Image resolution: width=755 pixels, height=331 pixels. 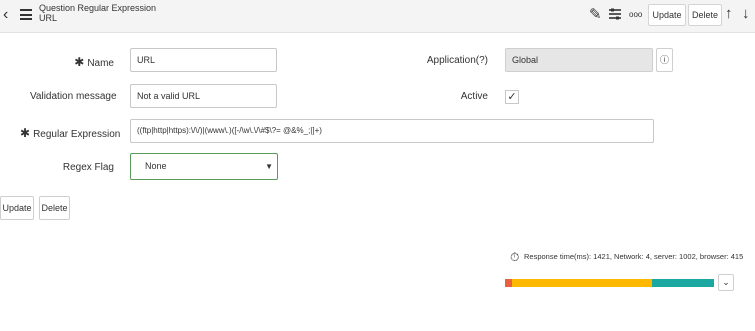 What do you see at coordinates (746, 13) in the screenshot?
I see `next-record-arrow-down-icon: ↓` at bounding box center [746, 13].